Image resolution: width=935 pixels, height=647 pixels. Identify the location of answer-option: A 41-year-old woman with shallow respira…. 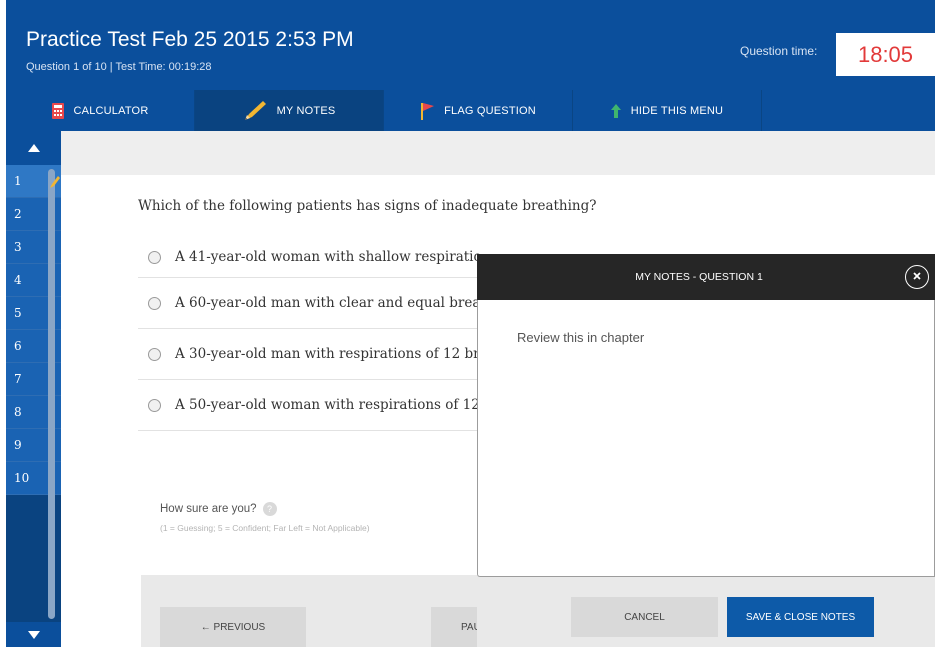
(313, 257).